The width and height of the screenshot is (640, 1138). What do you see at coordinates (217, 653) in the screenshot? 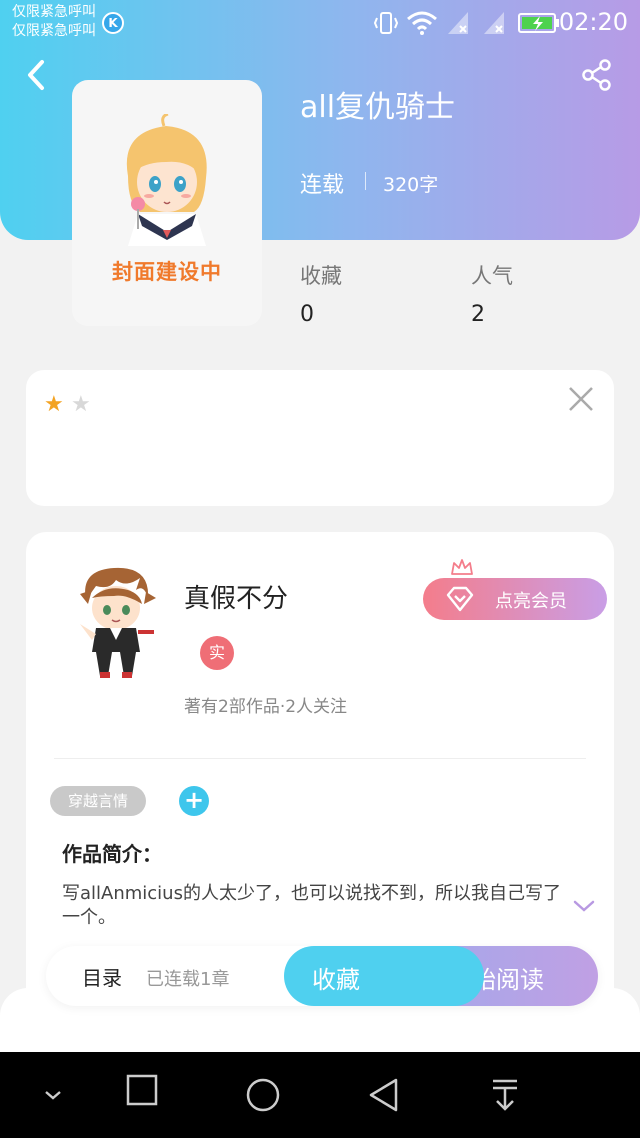
I see `verified-badge: 实` at bounding box center [217, 653].